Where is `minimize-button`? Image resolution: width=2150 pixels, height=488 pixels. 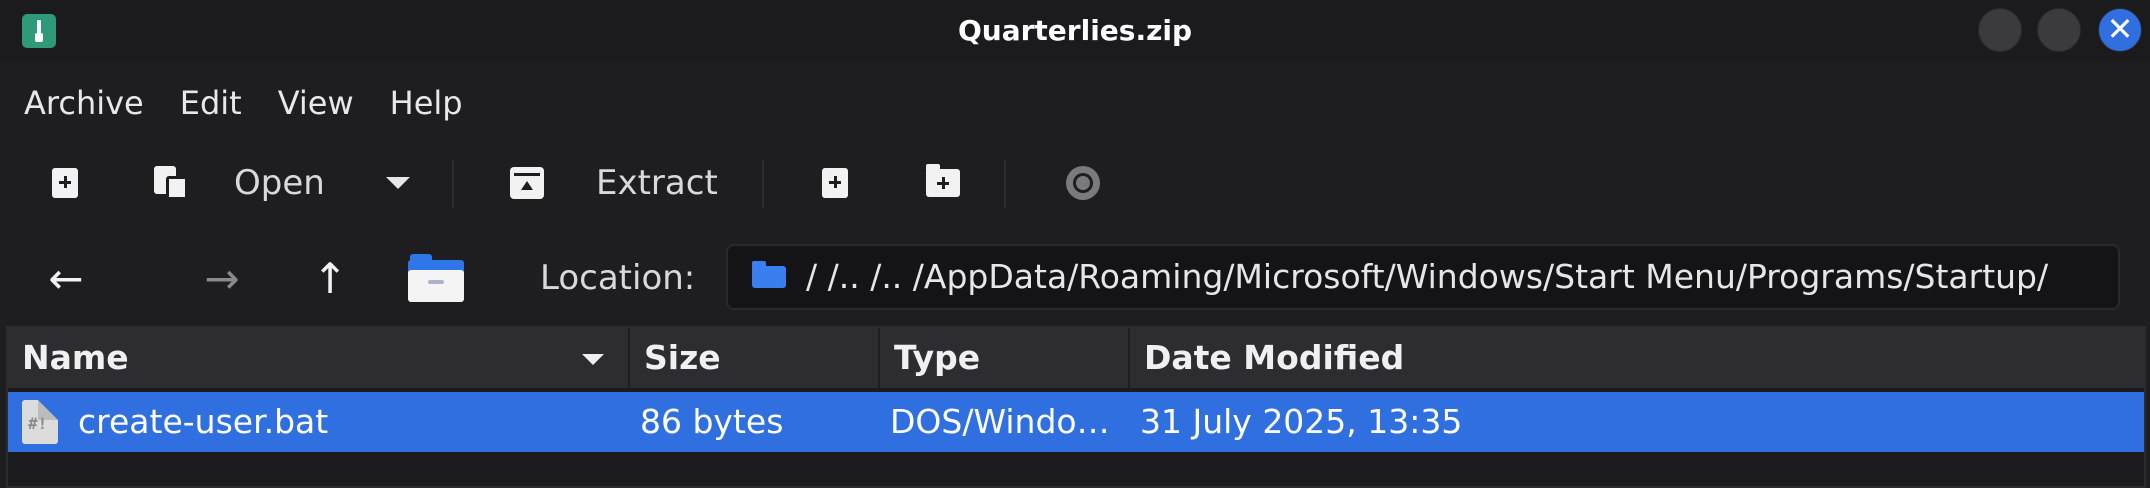 minimize-button is located at coordinates (2000, 30).